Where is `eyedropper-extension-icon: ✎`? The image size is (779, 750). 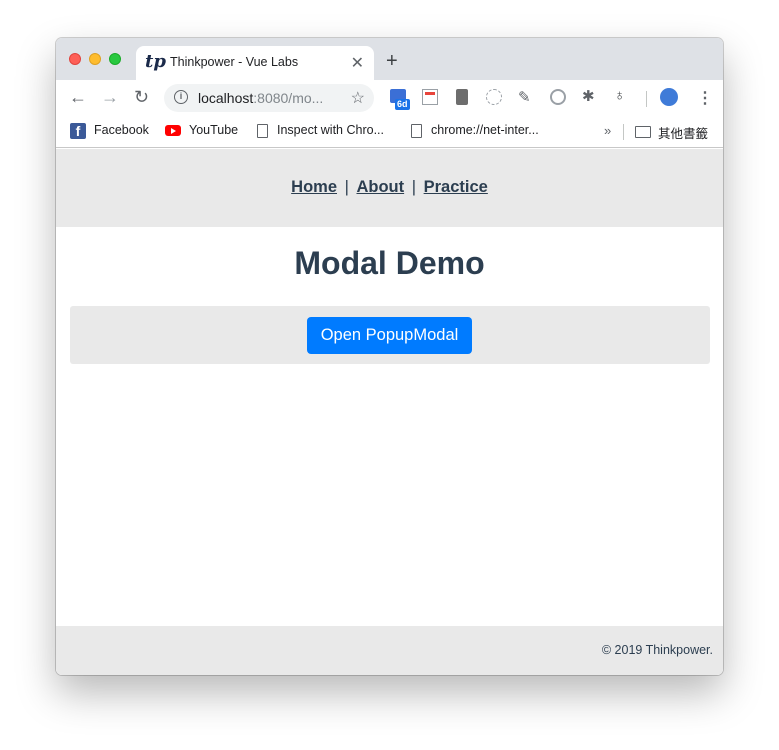 eyedropper-extension-icon: ✎ is located at coordinates (526, 97).